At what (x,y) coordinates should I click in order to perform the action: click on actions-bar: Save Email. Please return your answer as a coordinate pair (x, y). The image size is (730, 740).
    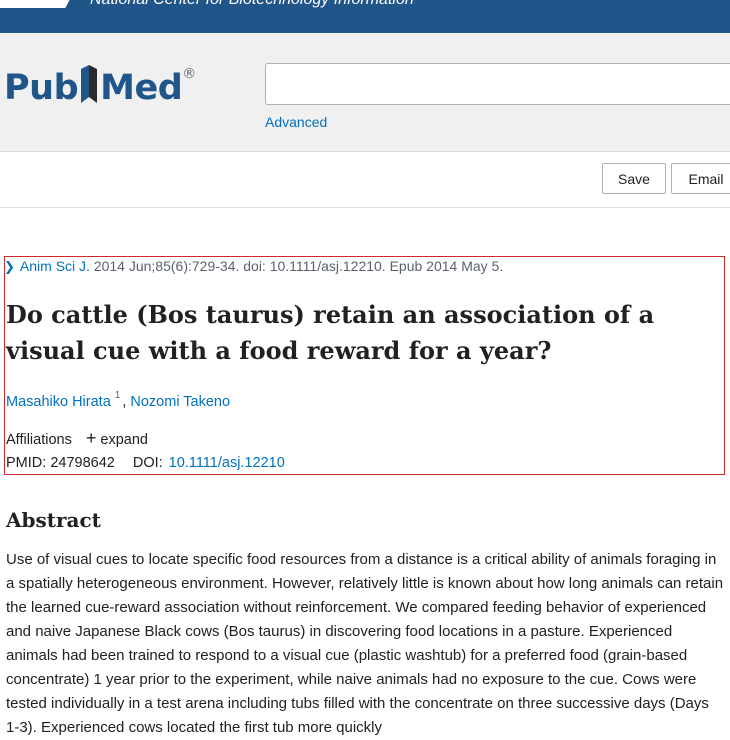
    Looking at the image, I should click on (365, 180).